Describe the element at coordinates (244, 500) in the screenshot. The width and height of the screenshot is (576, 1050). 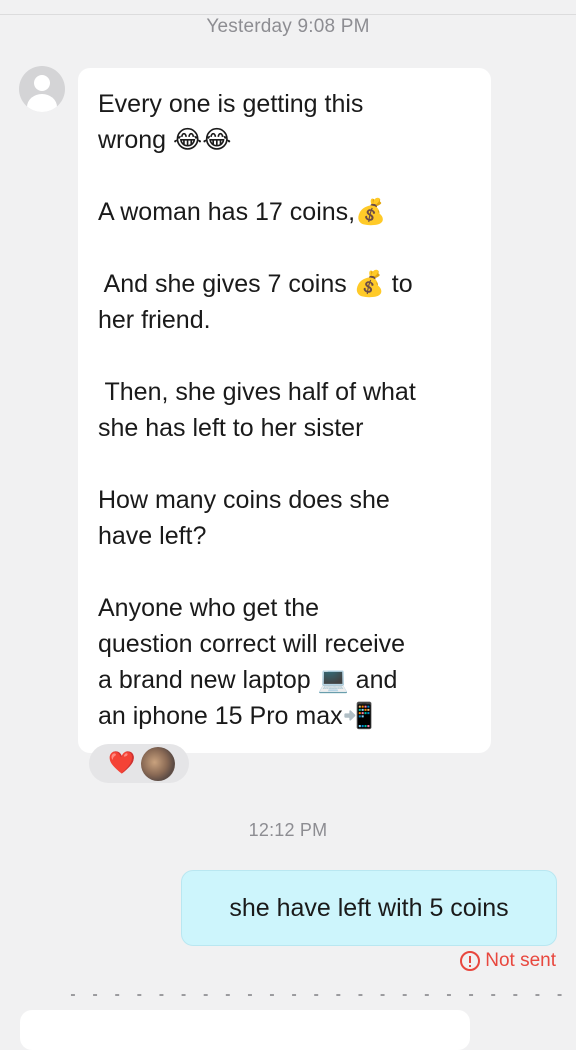
I see `message-line: How many coins does she` at that location.